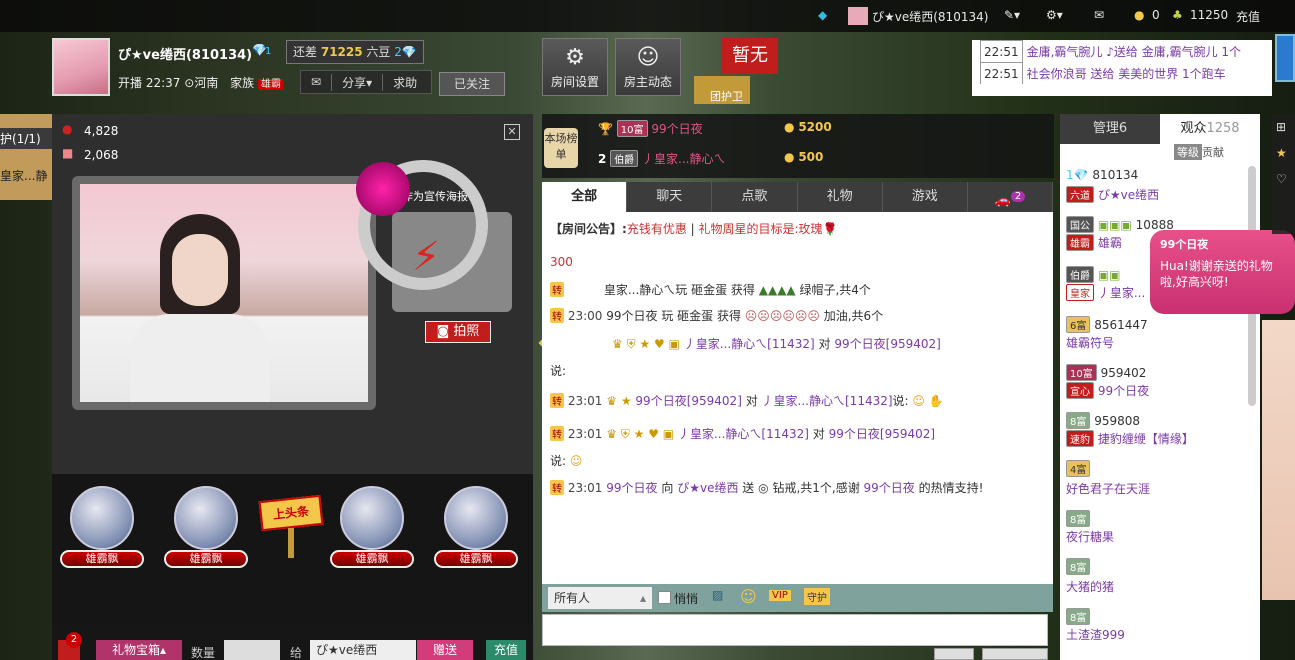 Image resolution: width=1295 pixels, height=660 pixels. What do you see at coordinates (224, 293) in the screenshot?
I see `video-player` at bounding box center [224, 293].